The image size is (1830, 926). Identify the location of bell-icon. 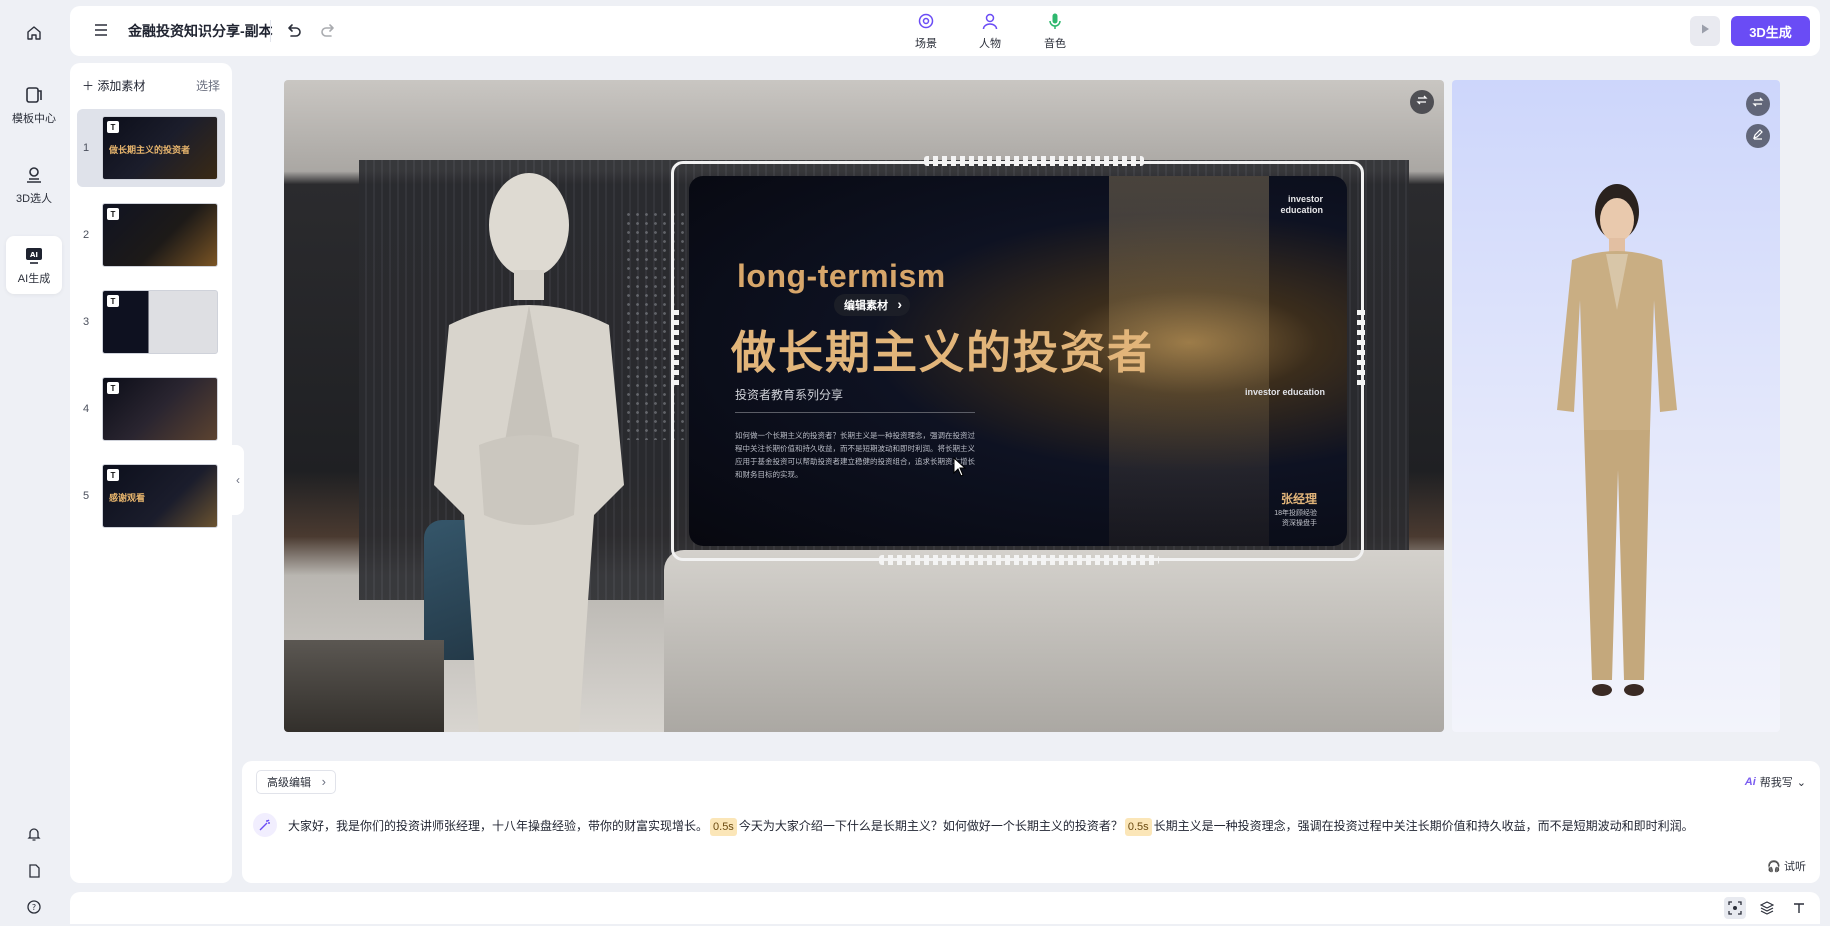
(34, 834).